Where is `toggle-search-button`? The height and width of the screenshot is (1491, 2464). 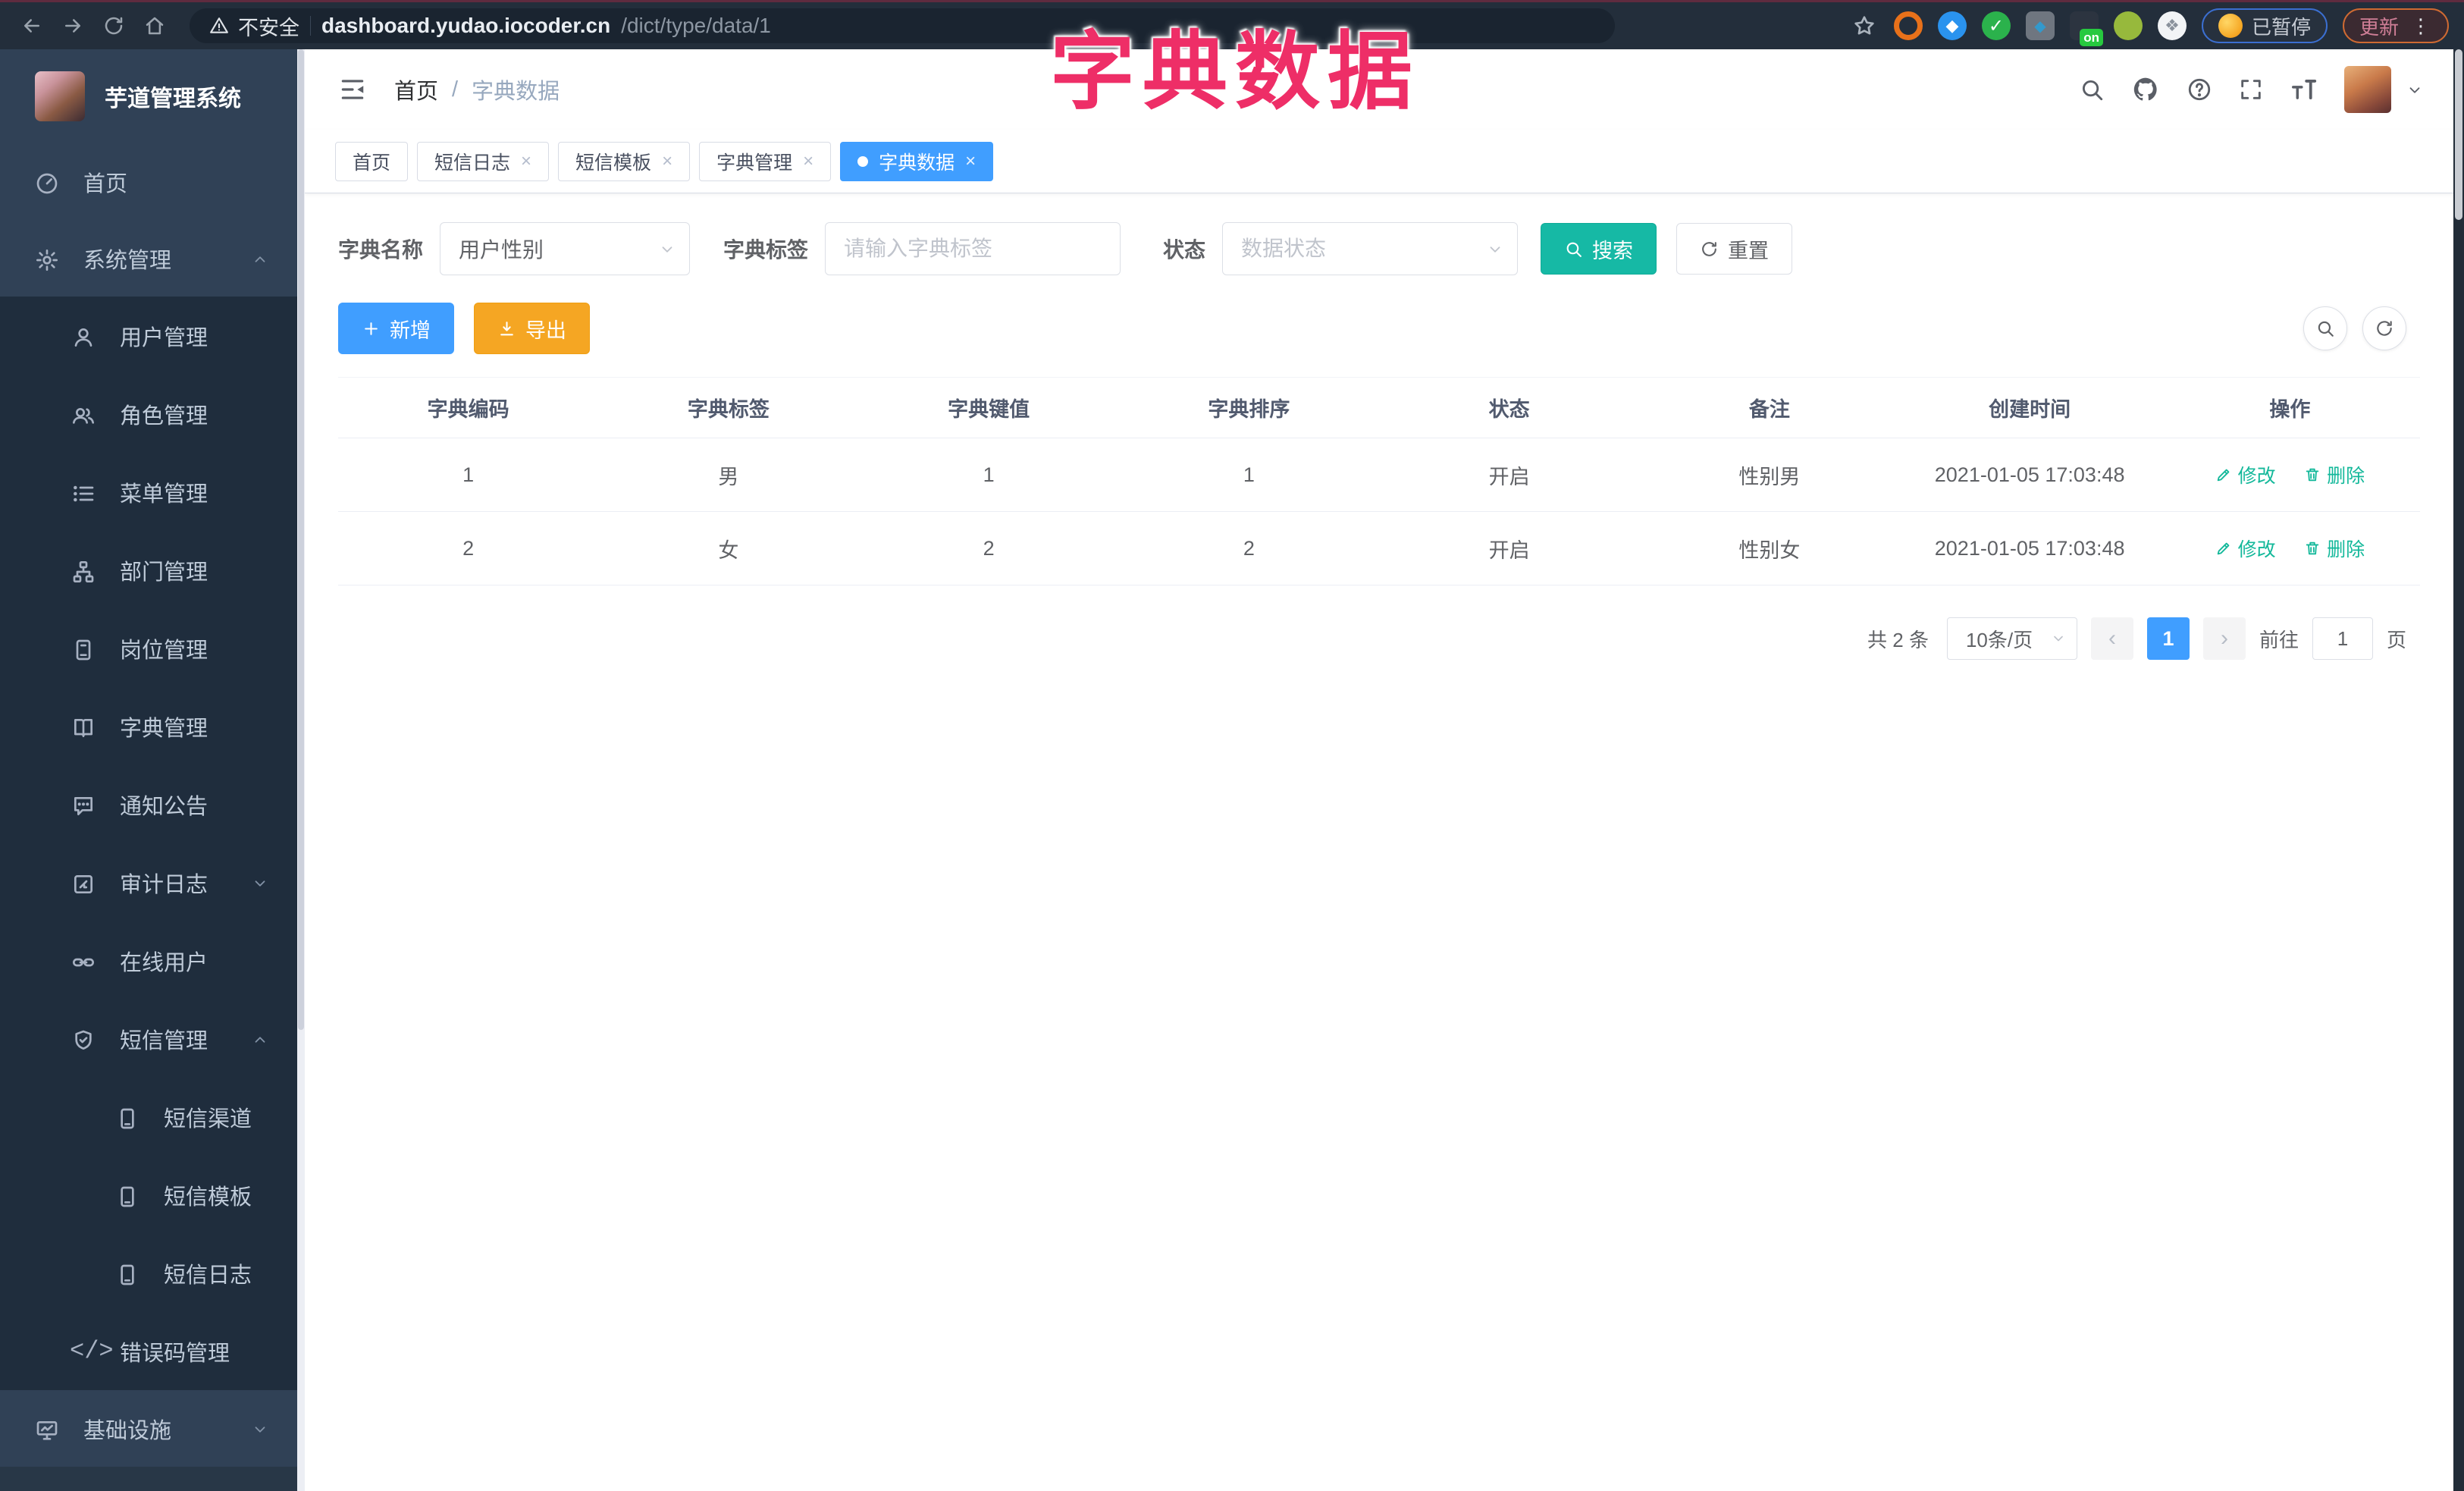
toggle-search-button is located at coordinates (2325, 328).